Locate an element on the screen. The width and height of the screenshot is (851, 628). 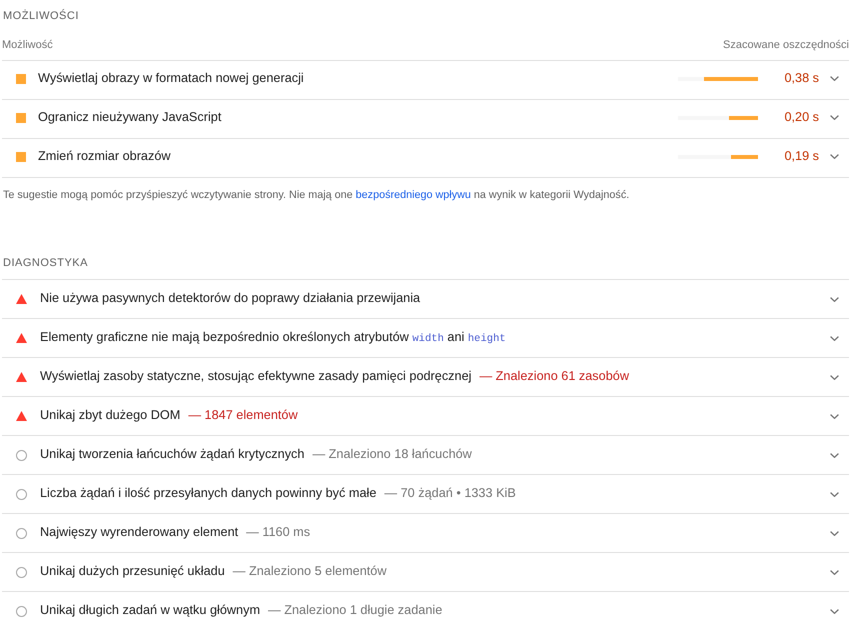
display-value: — 1847 elementów is located at coordinates (243, 415).